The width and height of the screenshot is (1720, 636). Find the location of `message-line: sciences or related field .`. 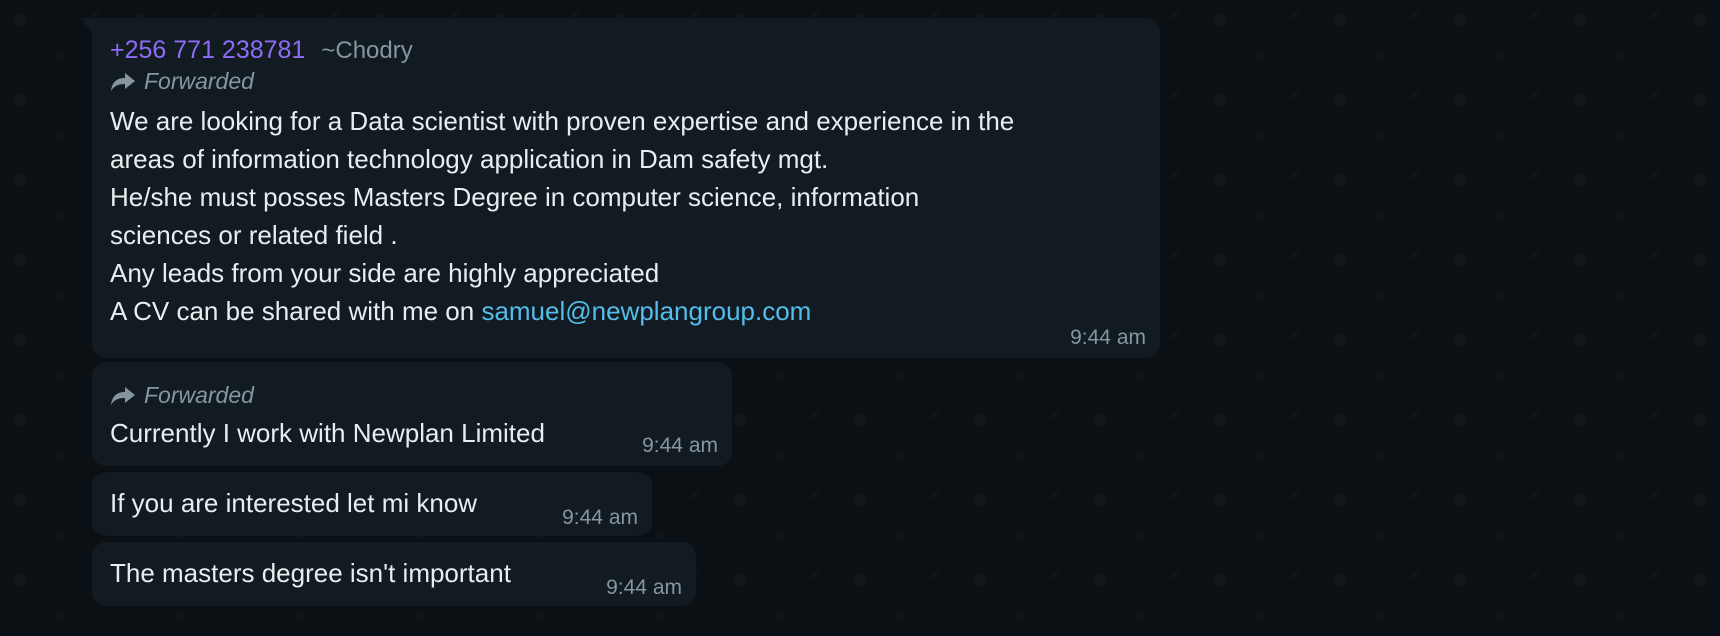

message-line: sciences or related field . is located at coordinates (254, 235).